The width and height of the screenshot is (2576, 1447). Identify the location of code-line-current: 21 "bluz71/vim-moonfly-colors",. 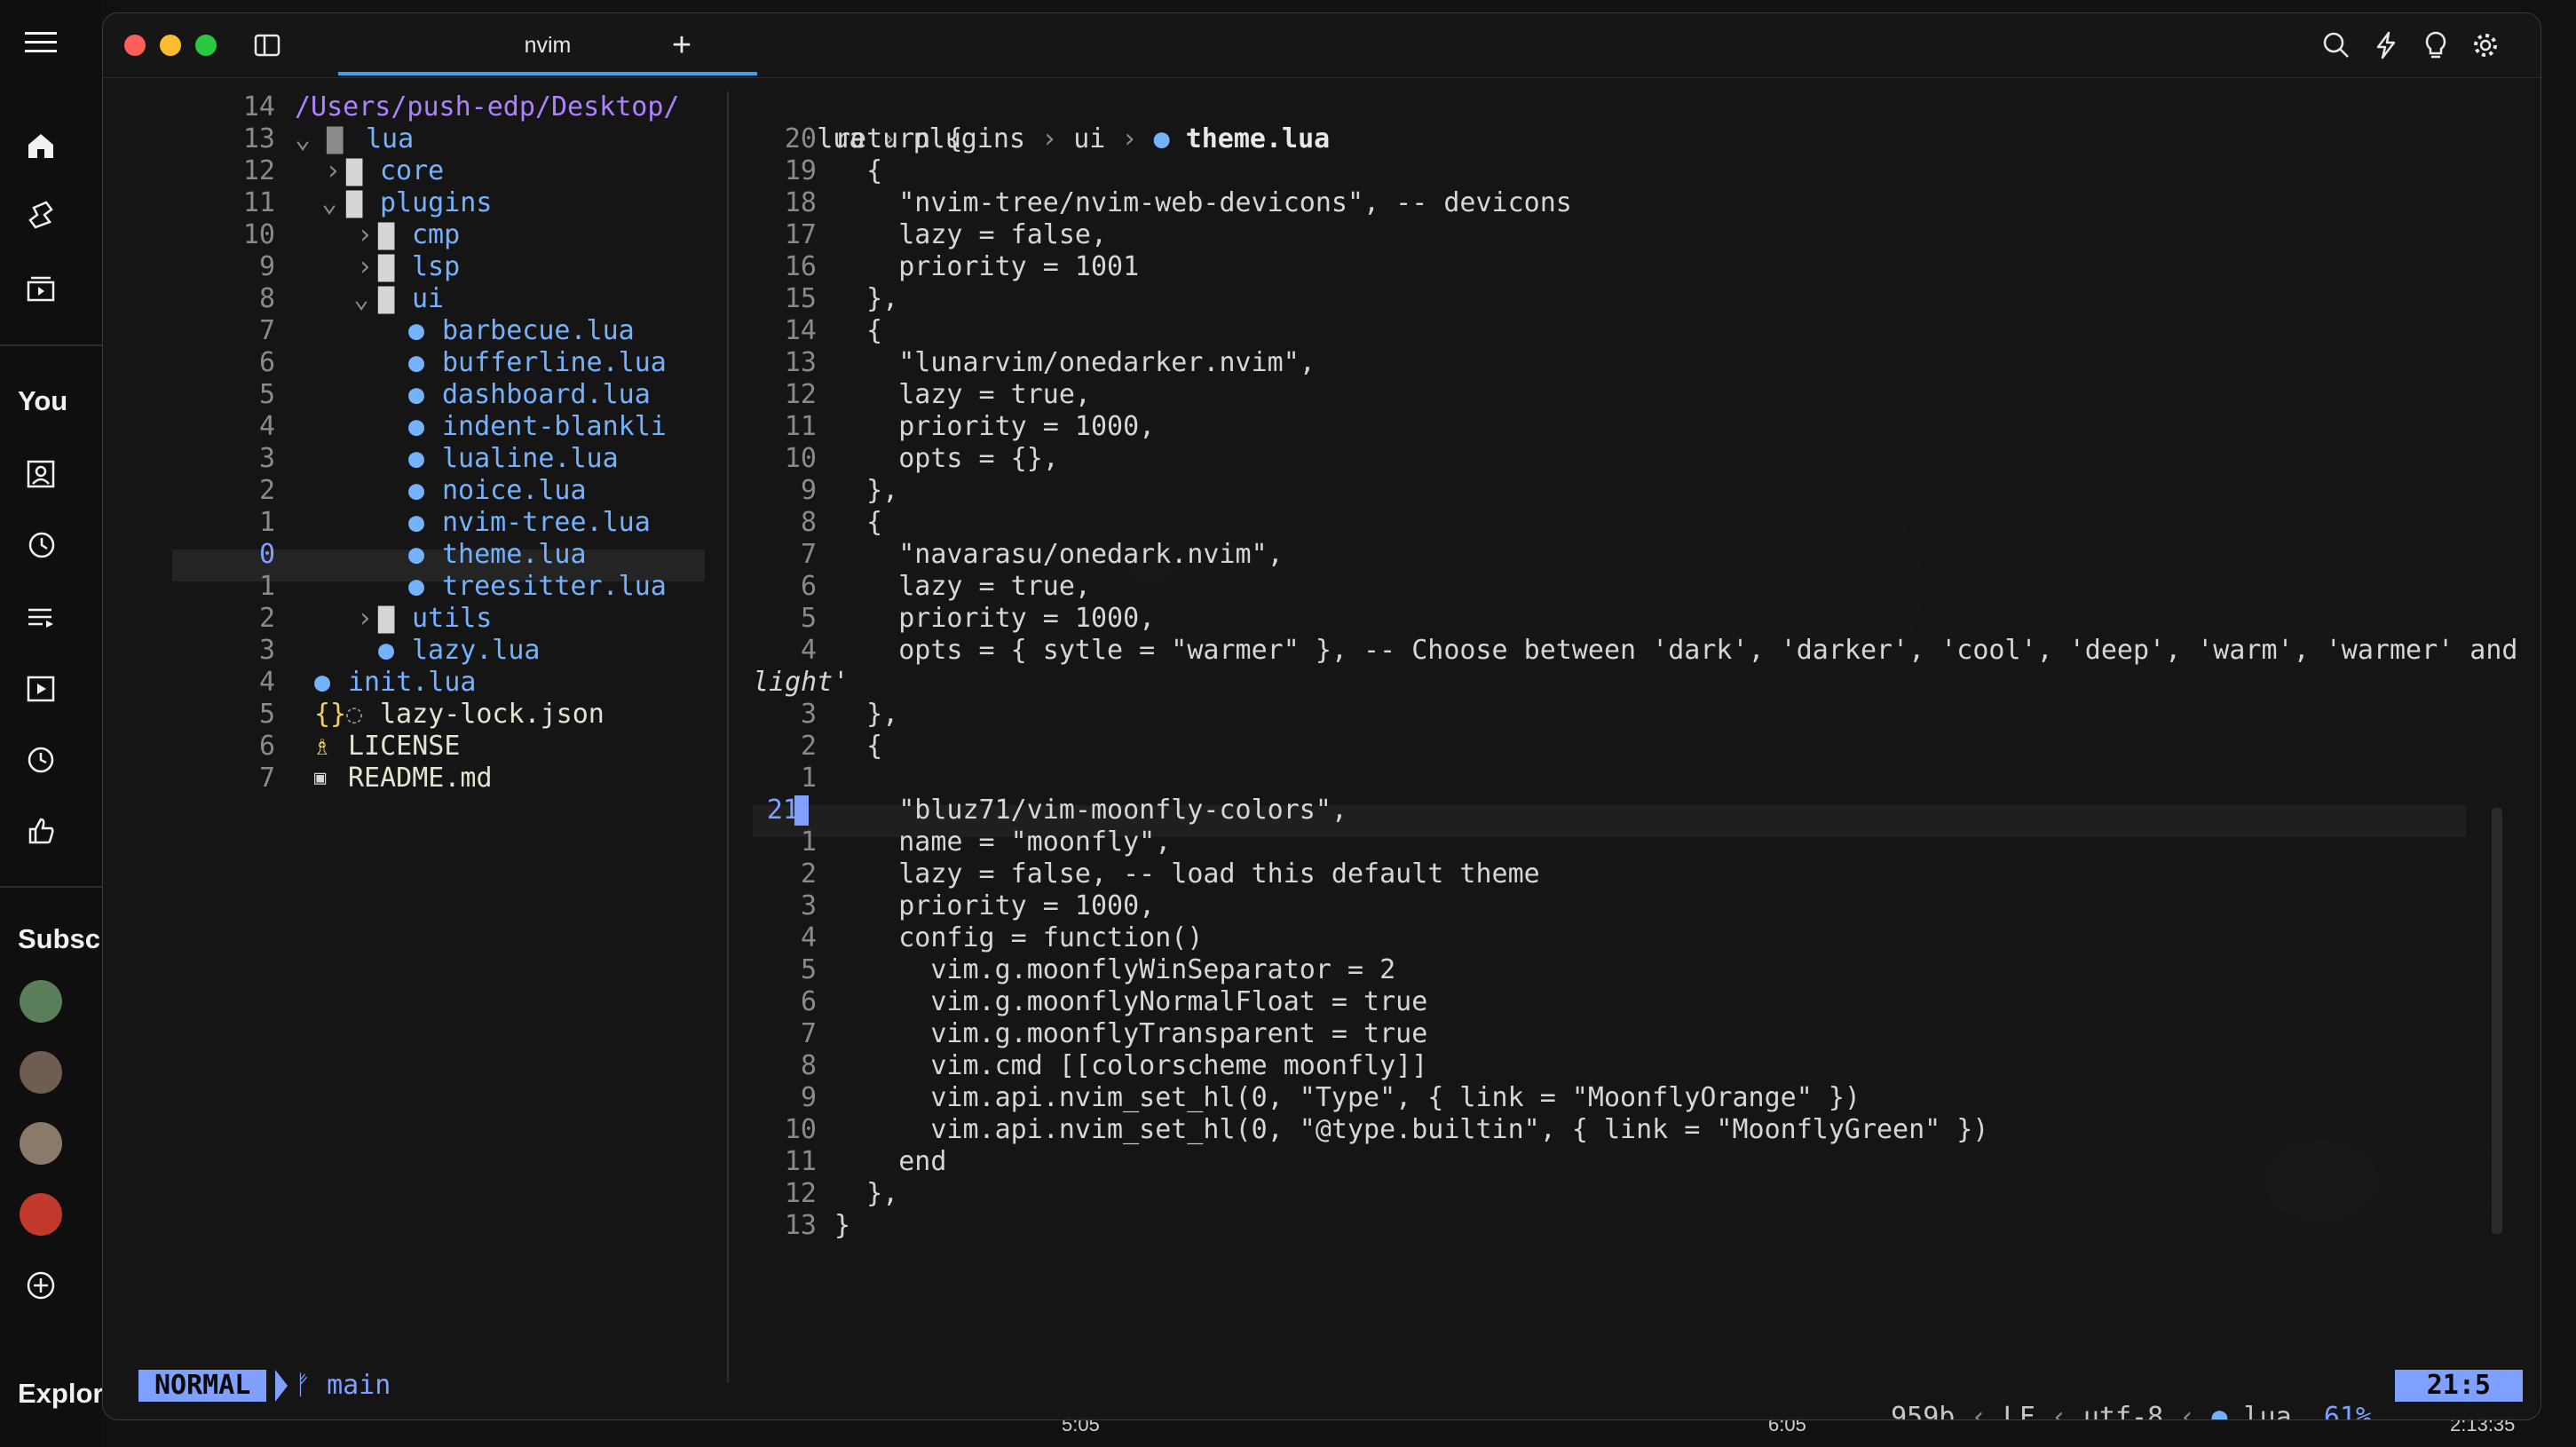
(1056, 810).